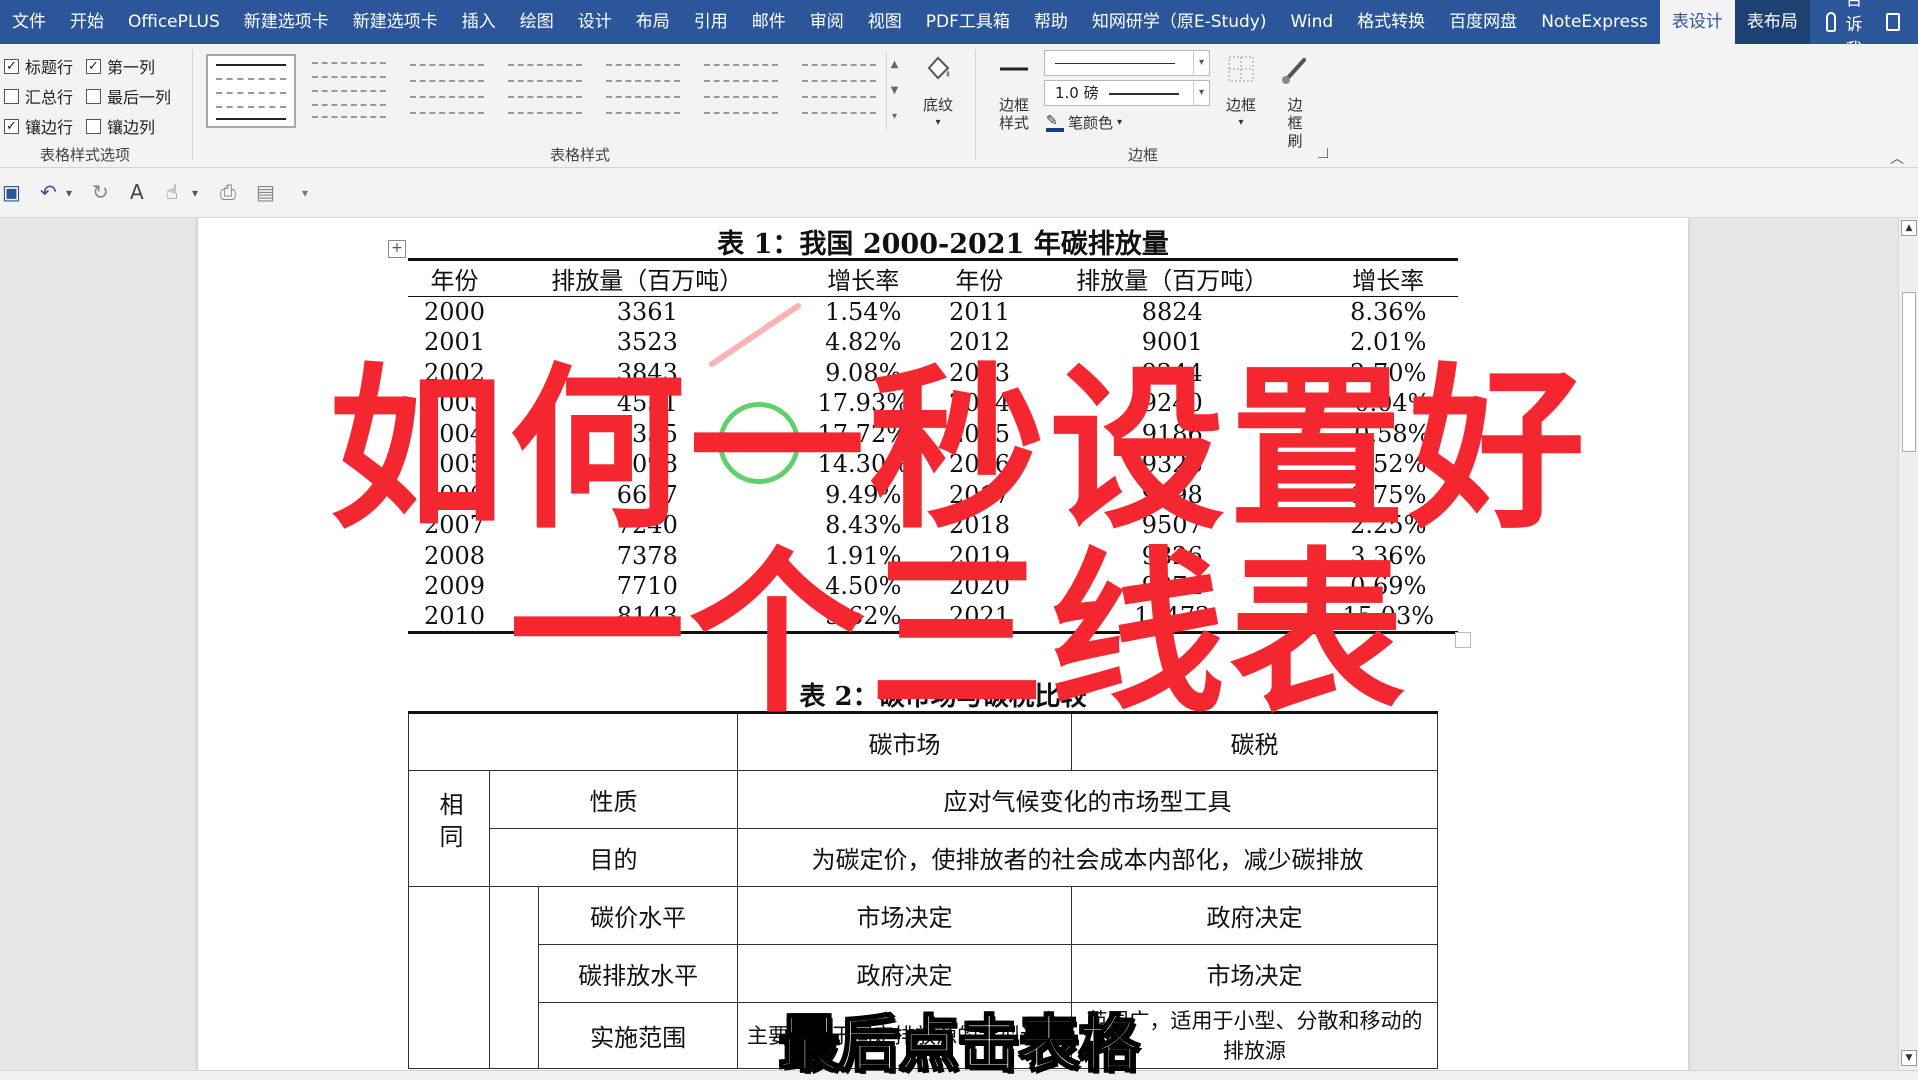 This screenshot has height=1080, width=1918. Describe the element at coordinates (131, 67) in the screenshot. I see `first-column-label: 第一列` at that location.